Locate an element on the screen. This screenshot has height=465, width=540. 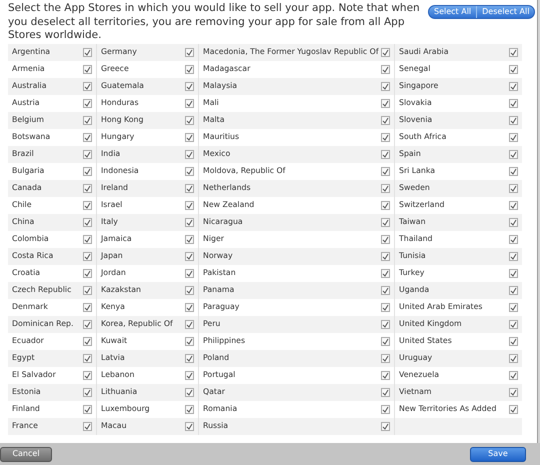
save-button: Save is located at coordinates (498, 454).